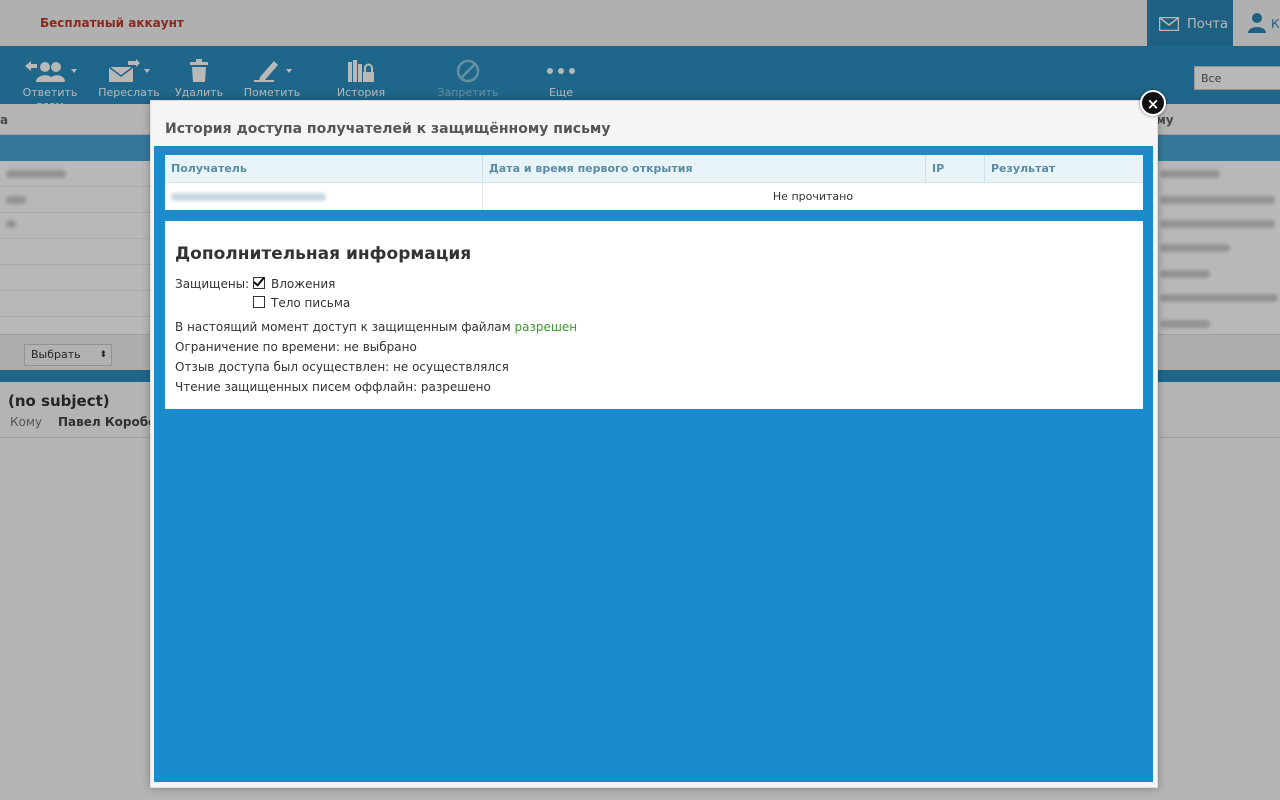 The image size is (1280, 800). I want to click on protected-attachments-line: Защищены: Вложения, so click(255, 284).